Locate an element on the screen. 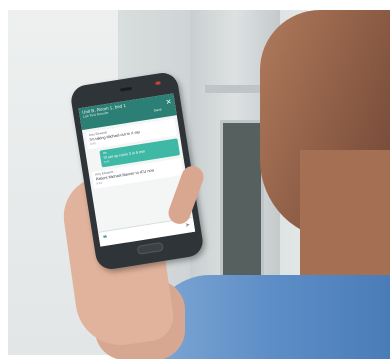 The image size is (390, 359). blue-scrubs is located at coordinates (270, 317).